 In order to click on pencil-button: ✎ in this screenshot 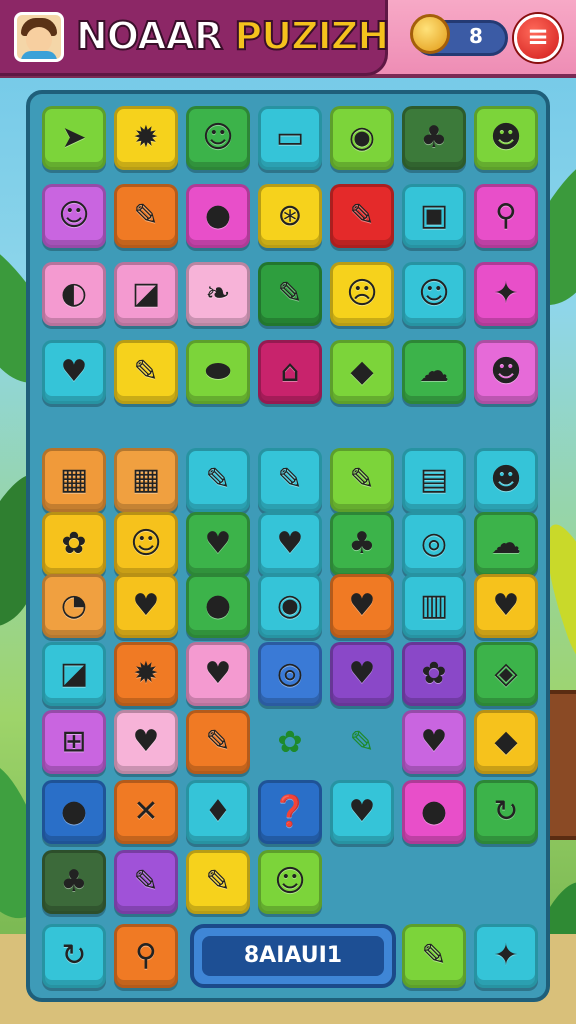, I will do `click(434, 956)`.